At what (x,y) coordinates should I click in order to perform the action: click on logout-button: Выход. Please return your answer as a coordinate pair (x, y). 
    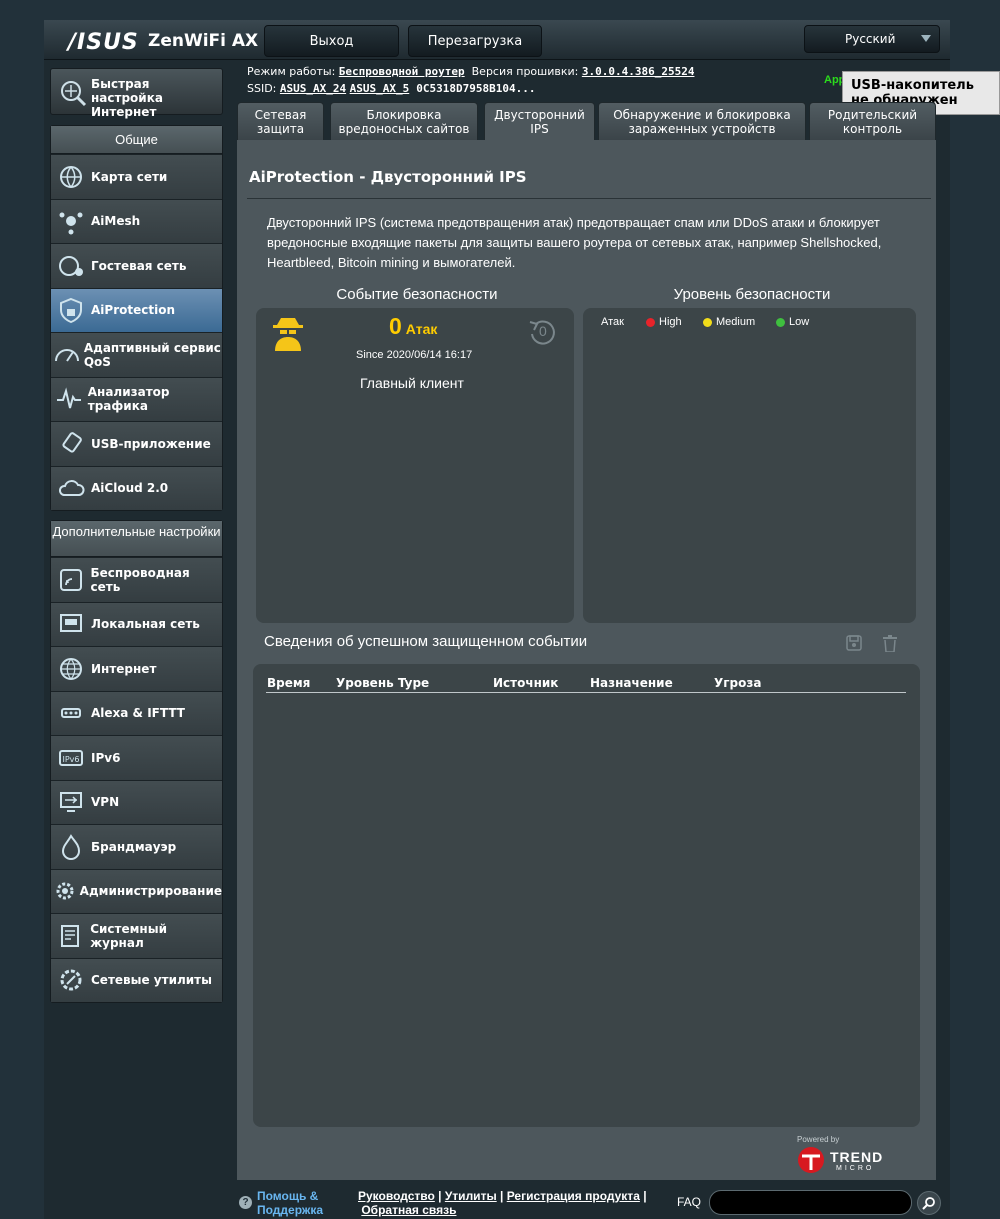
    Looking at the image, I should click on (331, 41).